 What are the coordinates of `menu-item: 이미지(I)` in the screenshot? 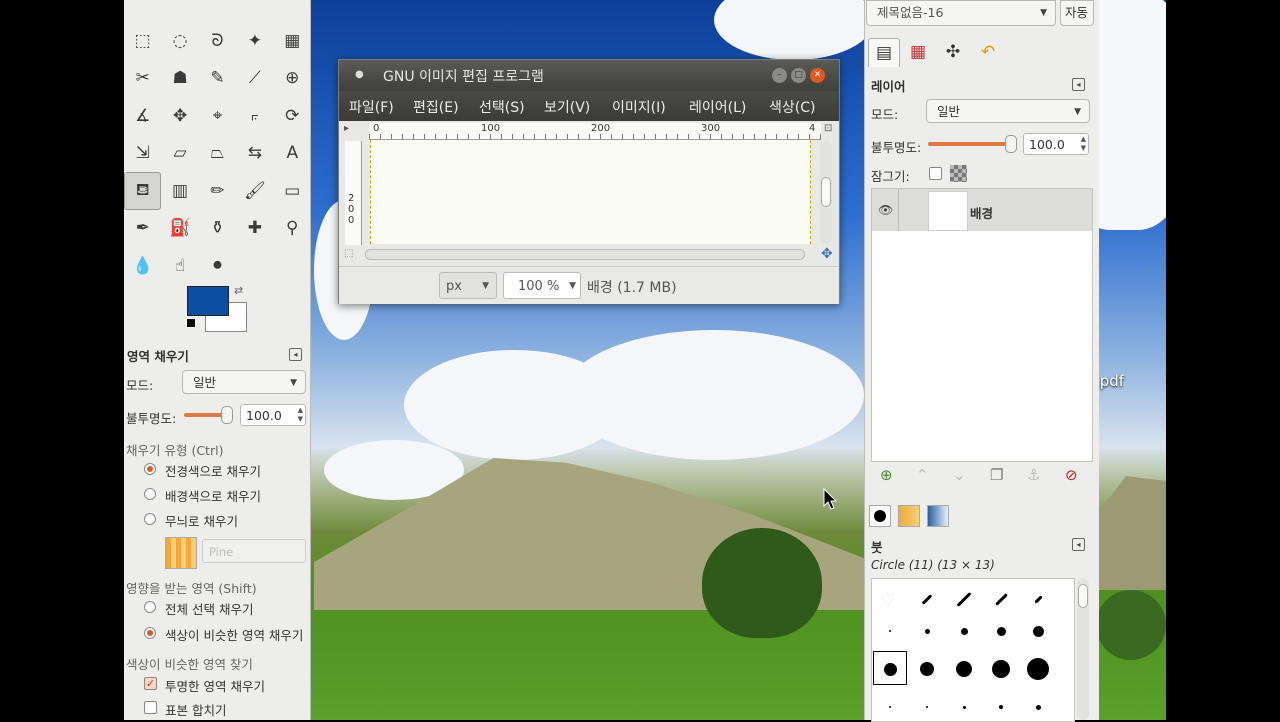 It's located at (639, 107).